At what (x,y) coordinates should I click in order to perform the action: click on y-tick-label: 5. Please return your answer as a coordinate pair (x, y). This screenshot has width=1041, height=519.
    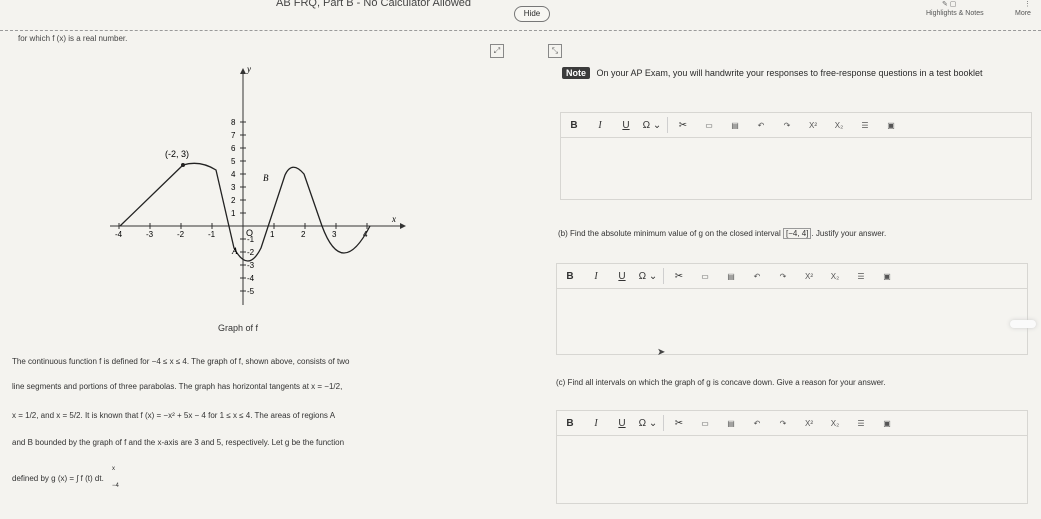
    Looking at the image, I should click on (233, 161).